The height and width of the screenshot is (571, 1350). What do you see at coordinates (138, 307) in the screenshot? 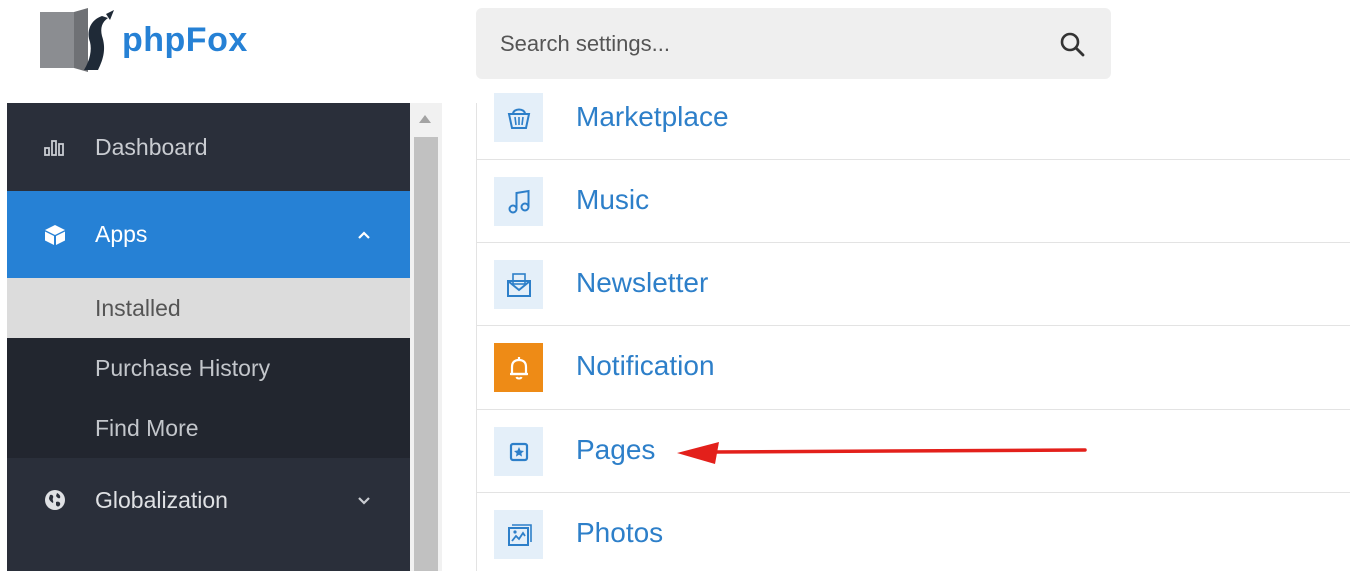
I see `sidebar-subitem-label: Installed` at bounding box center [138, 307].